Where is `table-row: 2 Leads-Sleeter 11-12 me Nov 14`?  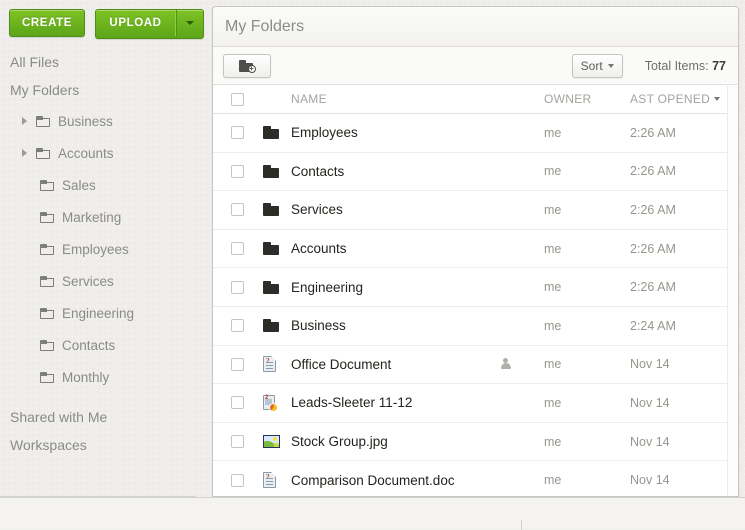 table-row: 2 Leads-Sleeter 11-12 me Nov 14 is located at coordinates (475, 403).